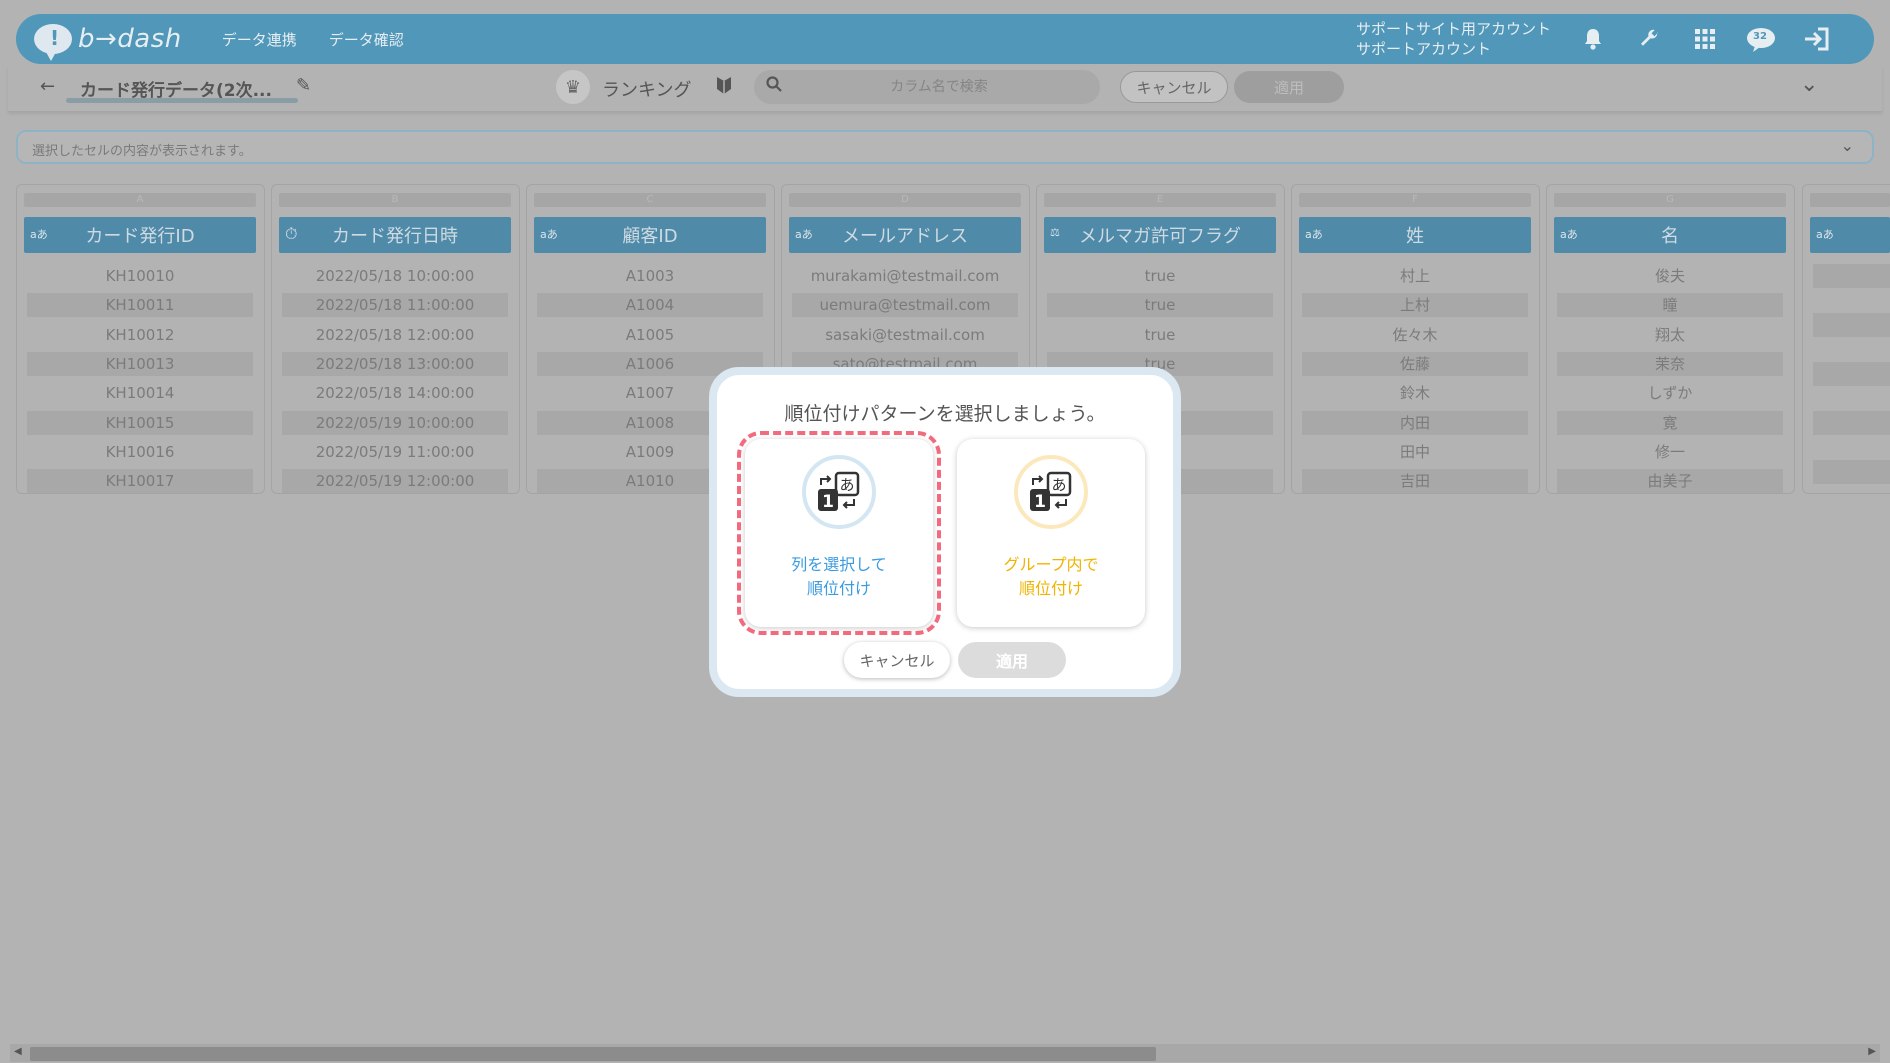  Describe the element at coordinates (1847, 145) in the screenshot. I see `expand-chevron-icon: ⌄` at that location.